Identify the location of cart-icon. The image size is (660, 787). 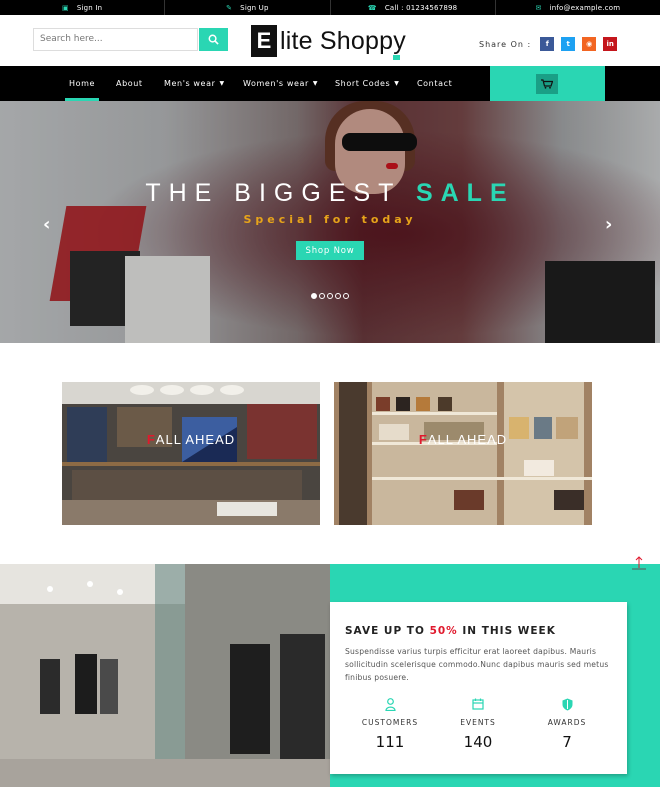
(547, 84).